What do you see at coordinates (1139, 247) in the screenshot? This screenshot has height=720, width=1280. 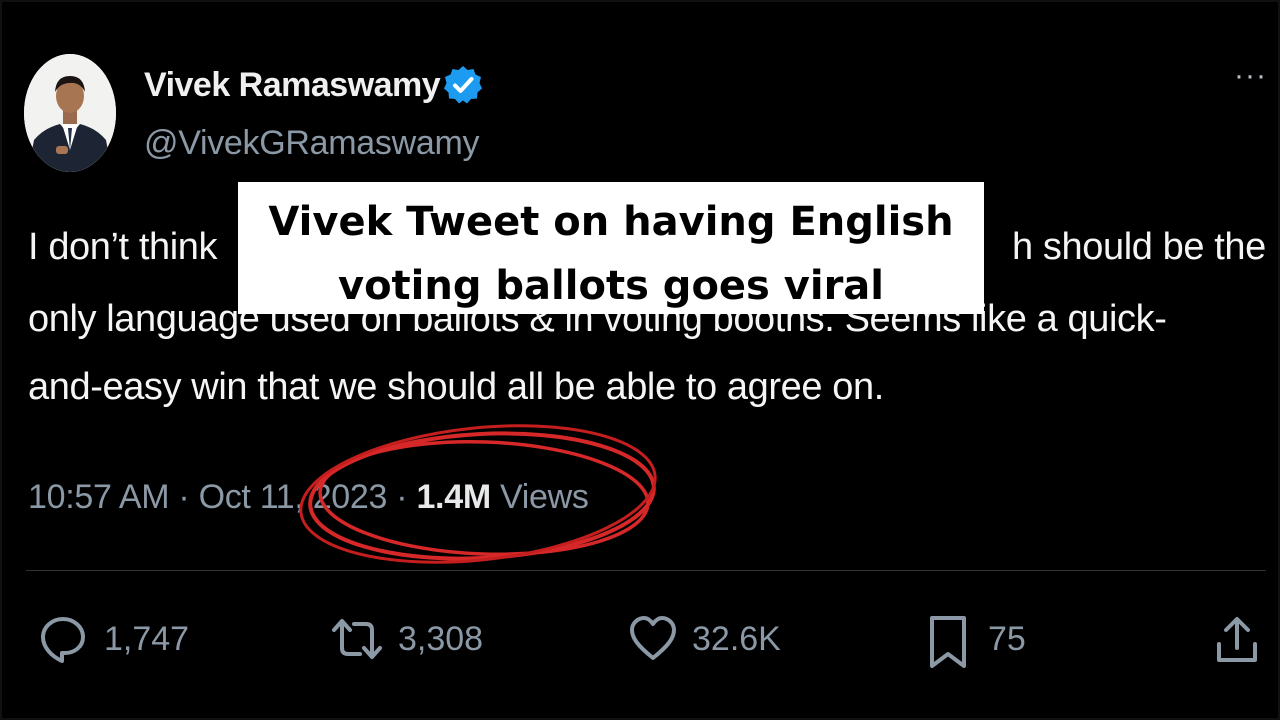 I see `tweet-text-line-1-end: h should be the` at bounding box center [1139, 247].